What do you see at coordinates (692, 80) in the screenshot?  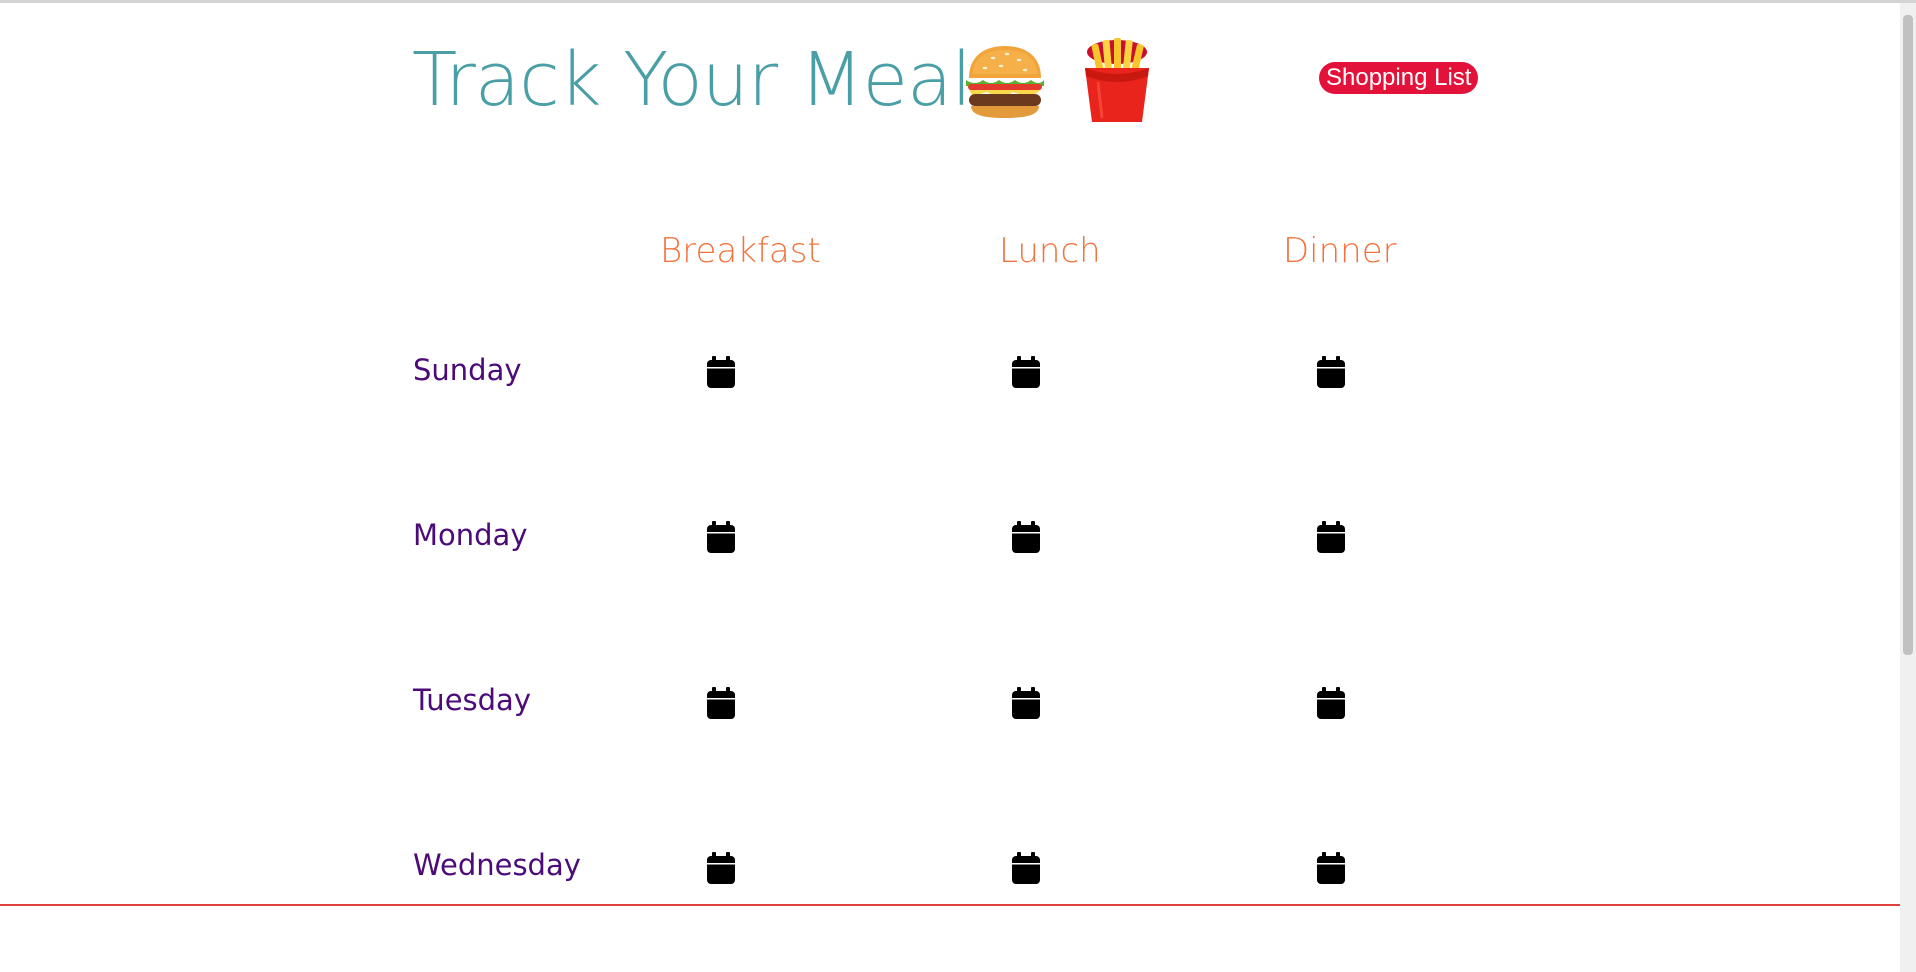 I see `page-title: Track Your Meal` at bounding box center [692, 80].